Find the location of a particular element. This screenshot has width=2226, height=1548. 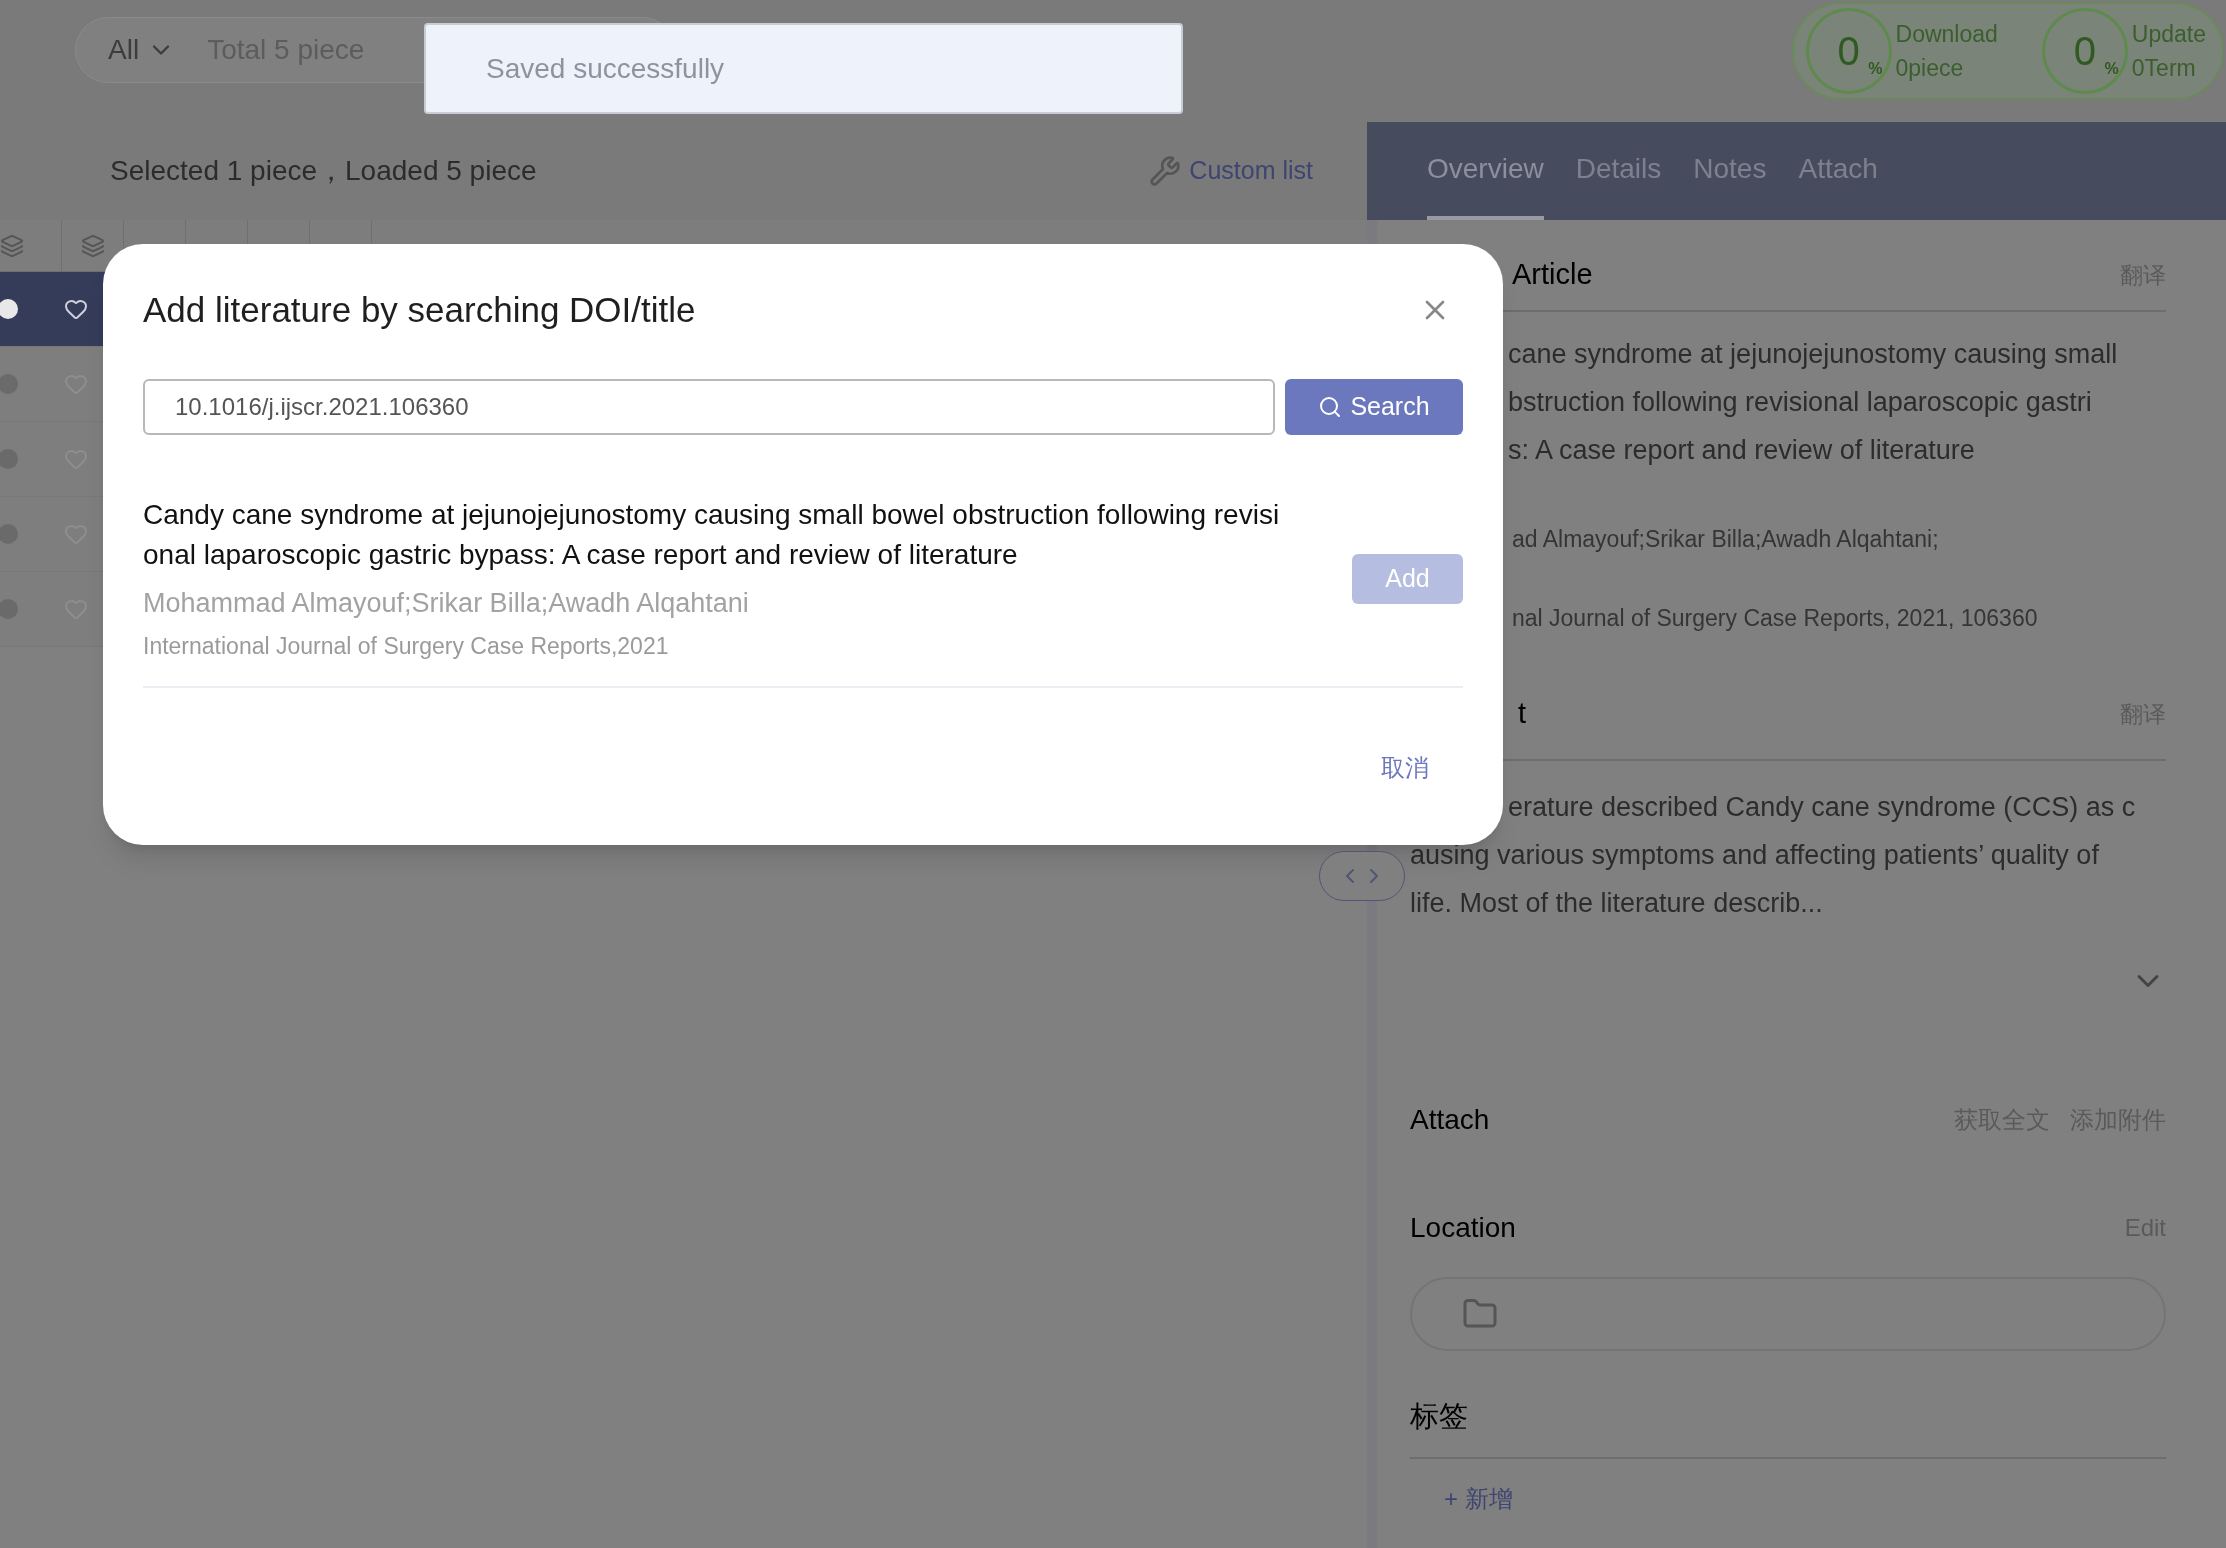

authors-text: ad Almayouf;Srikar Billa;Awadh Alqahtani; is located at coordinates (1725, 539).